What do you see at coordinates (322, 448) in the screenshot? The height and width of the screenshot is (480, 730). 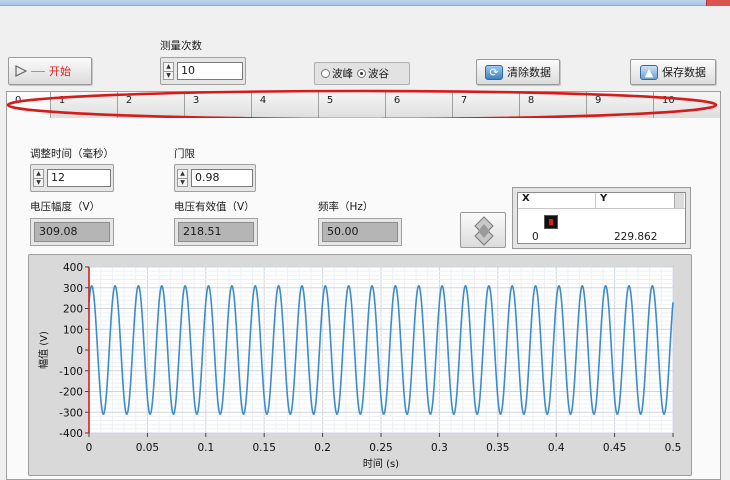 I see `x-tick-label: 0.2` at bounding box center [322, 448].